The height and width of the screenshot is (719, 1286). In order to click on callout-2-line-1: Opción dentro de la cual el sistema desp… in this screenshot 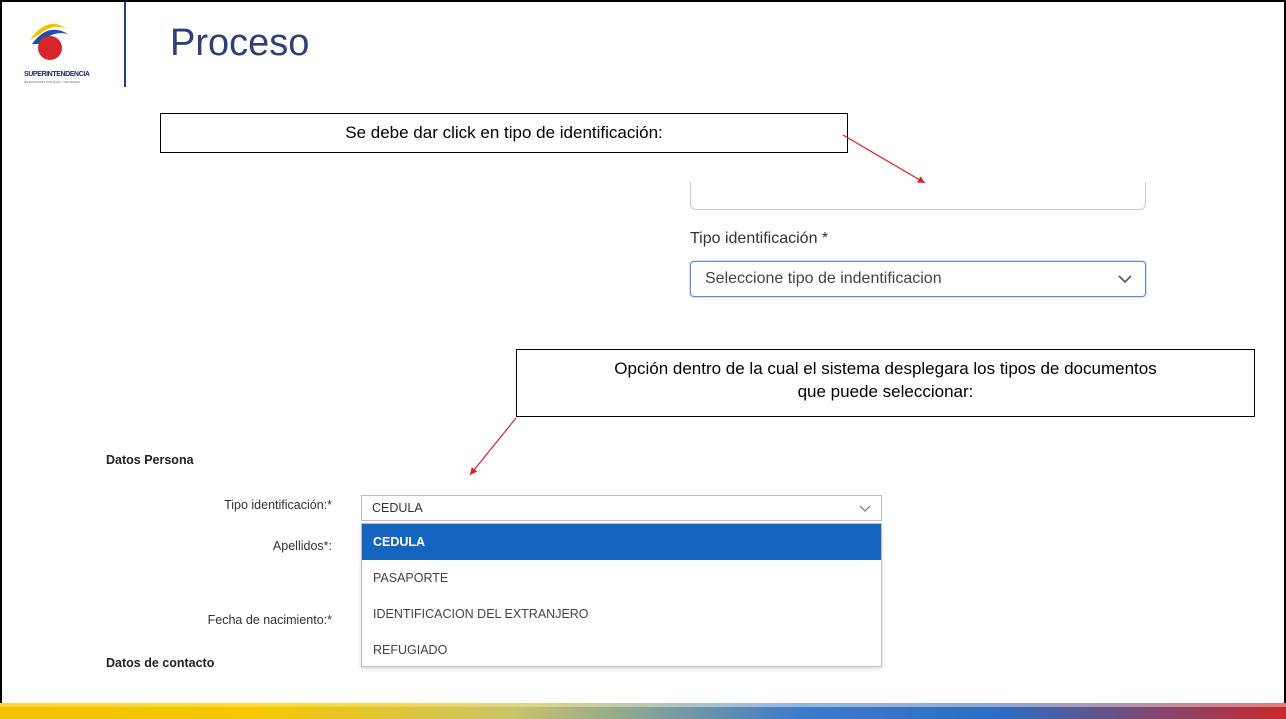, I will do `click(885, 368)`.